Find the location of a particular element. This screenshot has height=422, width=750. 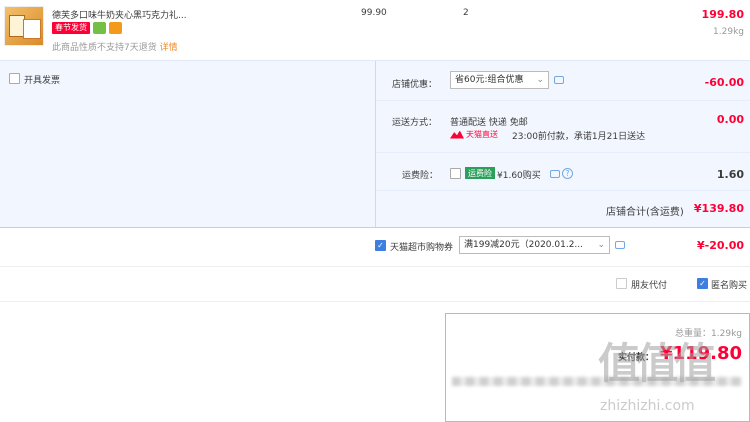

tmall-cat-icon is located at coordinates (457, 134).